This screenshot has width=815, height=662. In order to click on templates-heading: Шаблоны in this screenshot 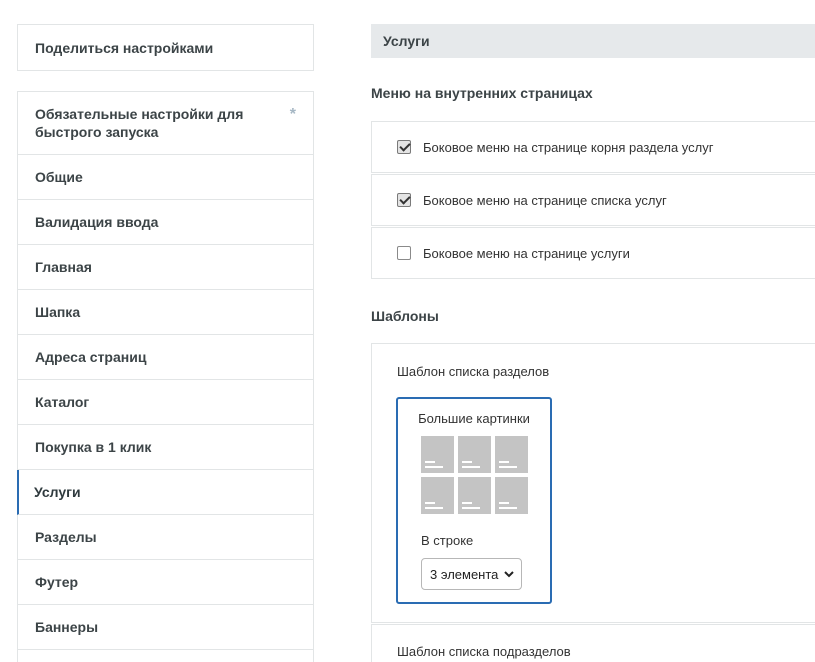, I will do `click(405, 316)`.